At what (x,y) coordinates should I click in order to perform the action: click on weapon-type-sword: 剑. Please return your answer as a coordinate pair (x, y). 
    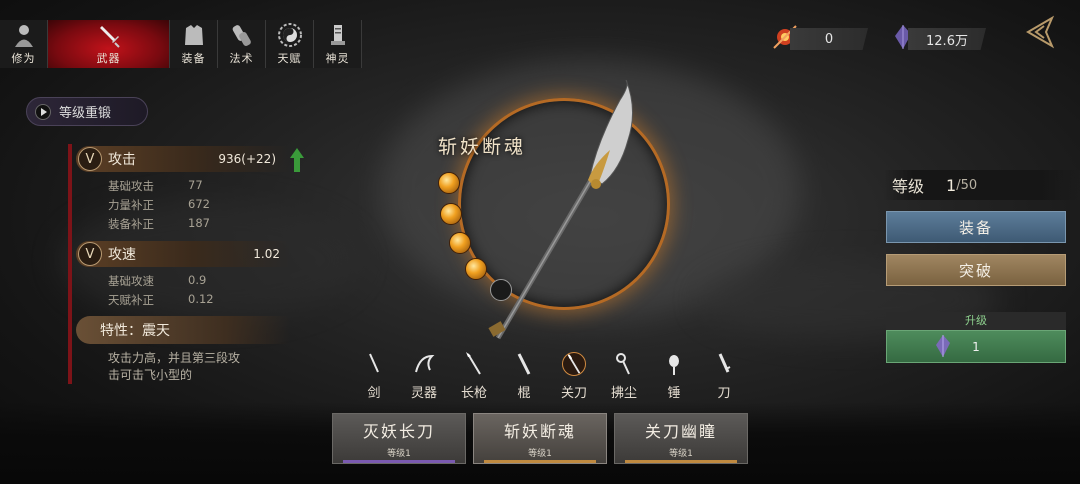
    Looking at the image, I should click on (374, 376).